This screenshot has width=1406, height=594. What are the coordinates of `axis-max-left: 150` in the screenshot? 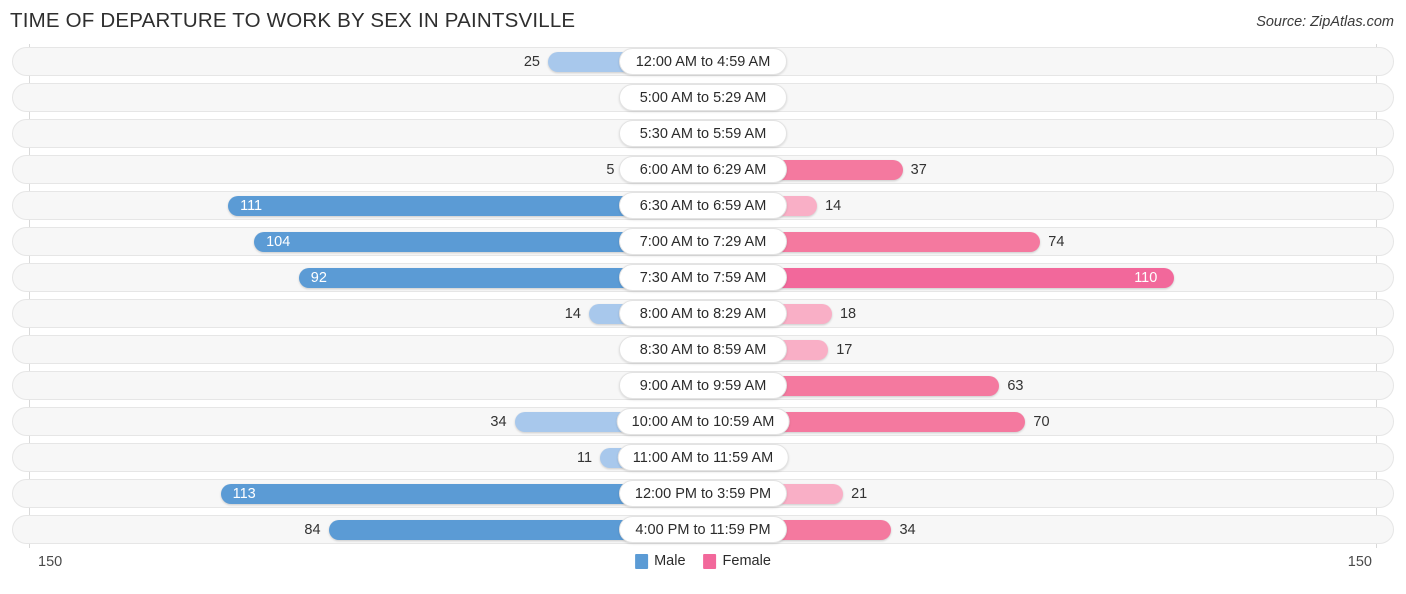 It's located at (50, 562).